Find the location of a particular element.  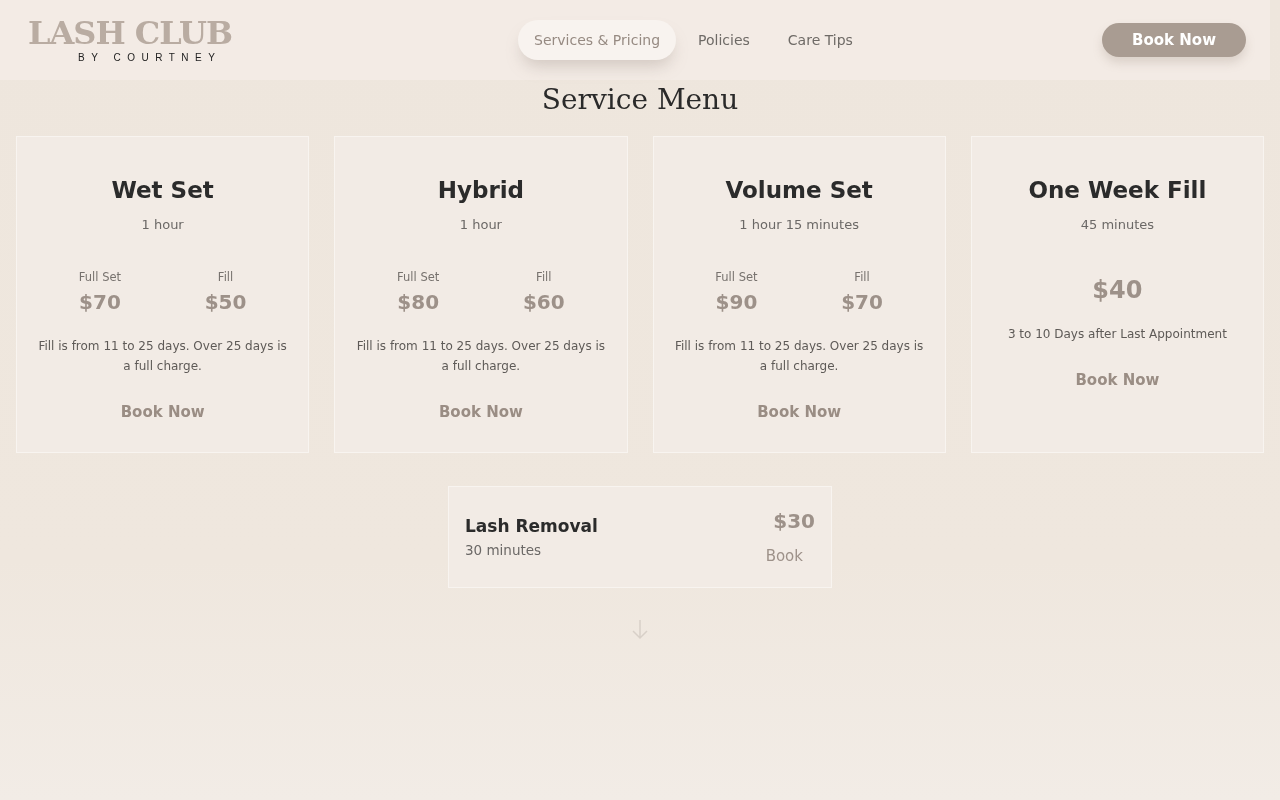

price: $40 is located at coordinates (1117, 290).